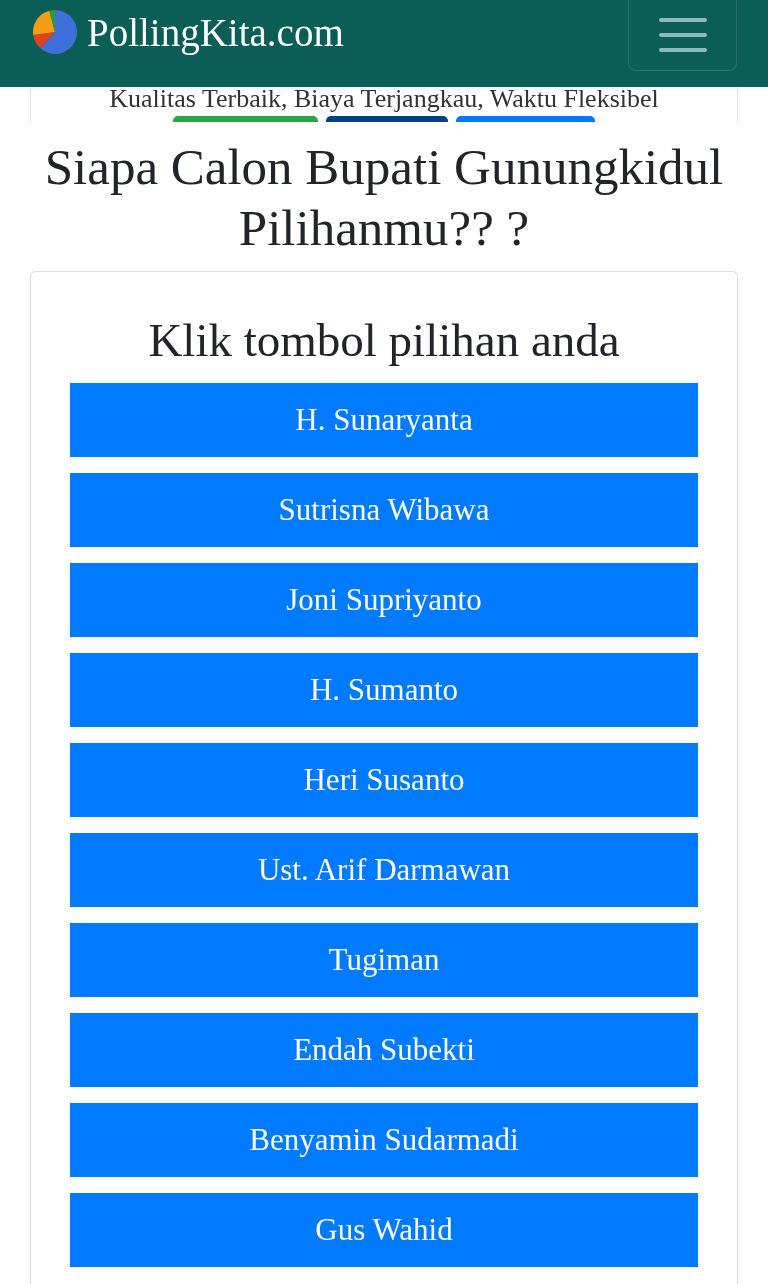  What do you see at coordinates (384, 510) in the screenshot?
I see `candidate-button: Sutrisna Wibawa` at bounding box center [384, 510].